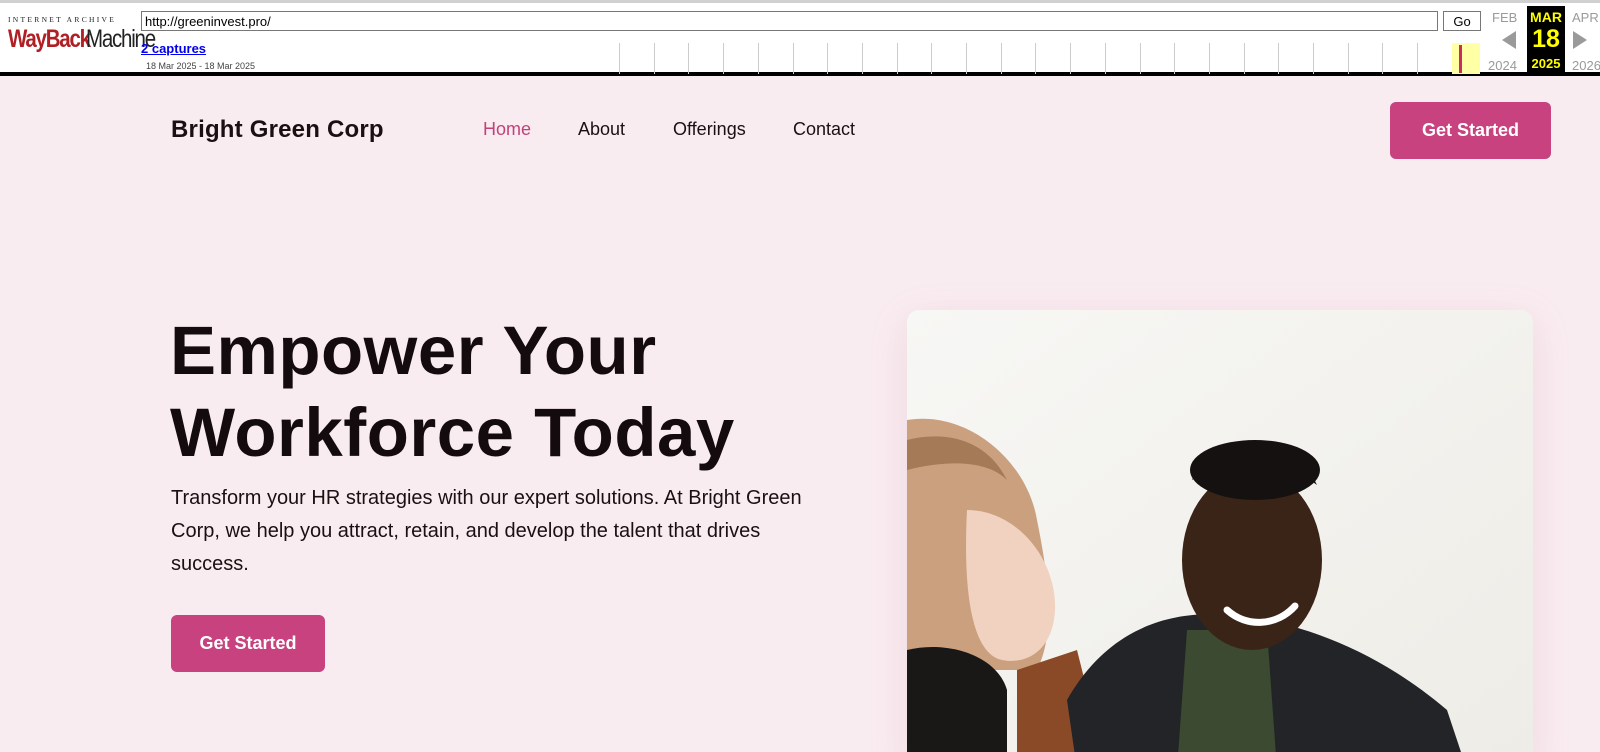  Describe the element at coordinates (1466, 58) in the screenshot. I see `wayback-current-month-highlight` at that location.